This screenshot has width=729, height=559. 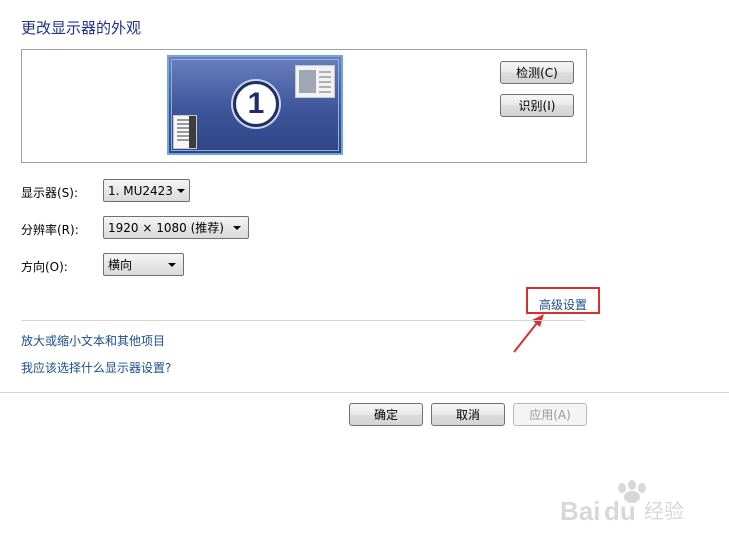 I want to click on display-select: 1. MU2423, so click(x=146, y=190).